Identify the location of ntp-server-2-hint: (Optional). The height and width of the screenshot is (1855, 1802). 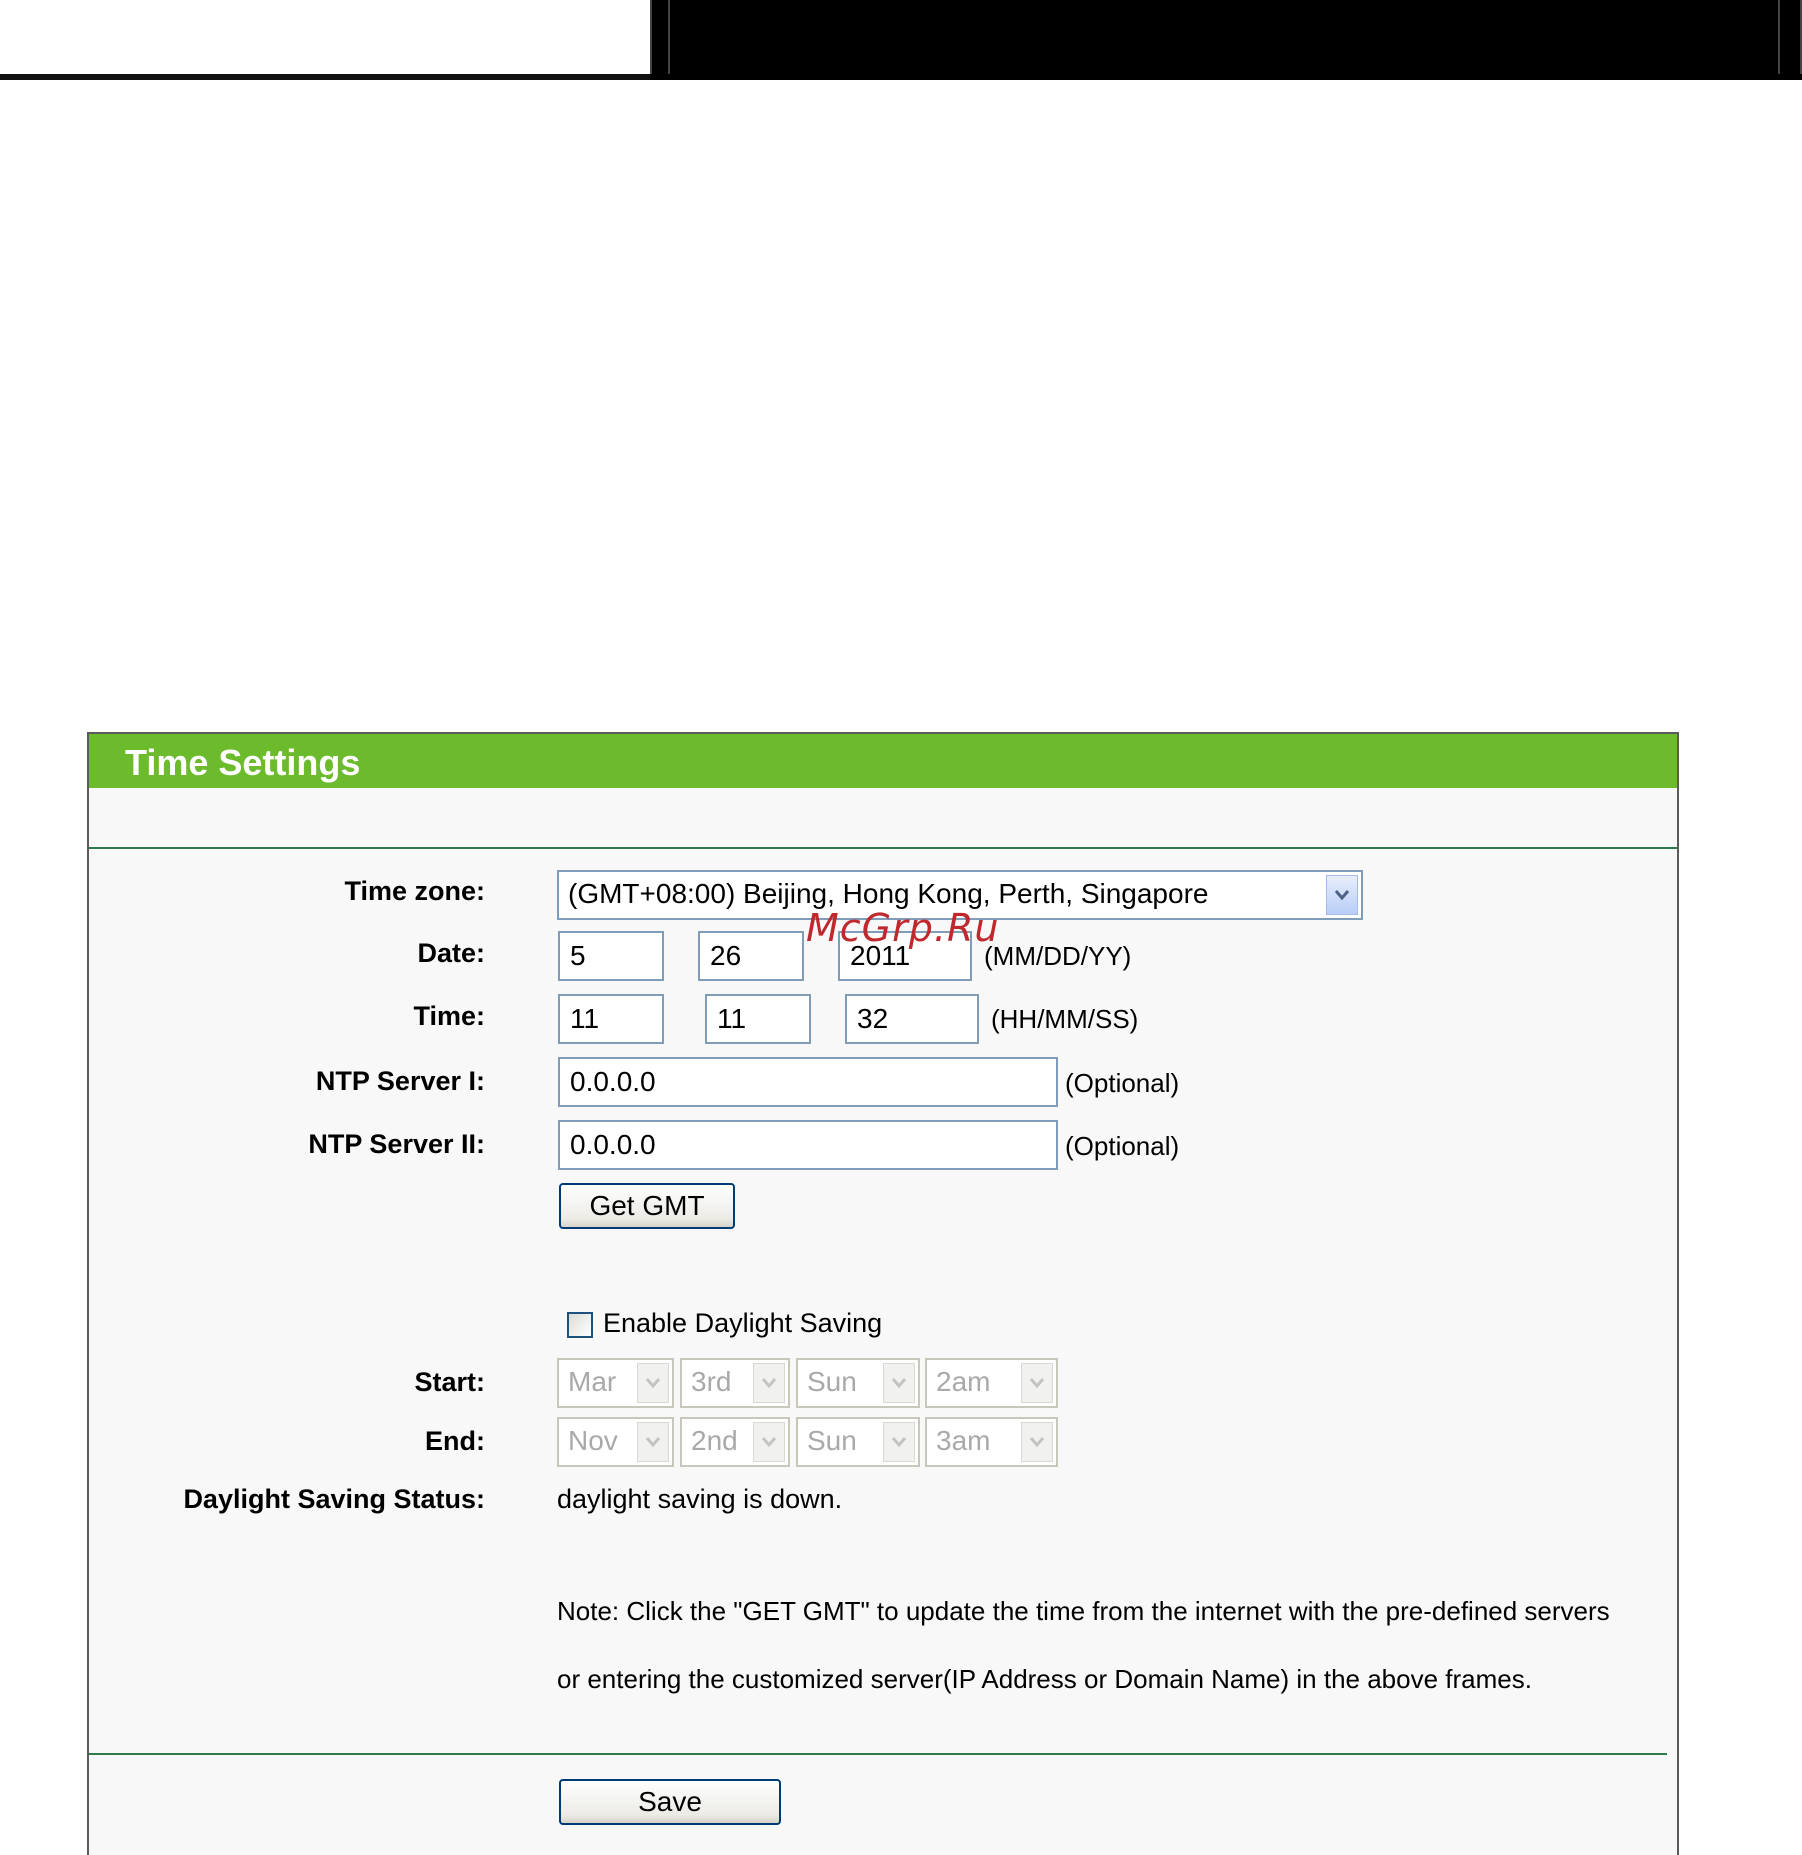
(1122, 1146).